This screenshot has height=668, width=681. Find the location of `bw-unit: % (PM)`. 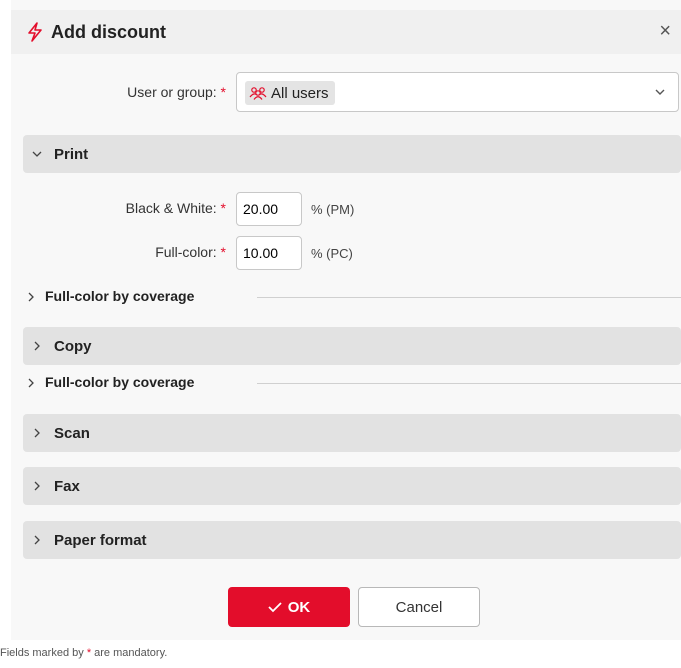

bw-unit: % (PM) is located at coordinates (333, 209).